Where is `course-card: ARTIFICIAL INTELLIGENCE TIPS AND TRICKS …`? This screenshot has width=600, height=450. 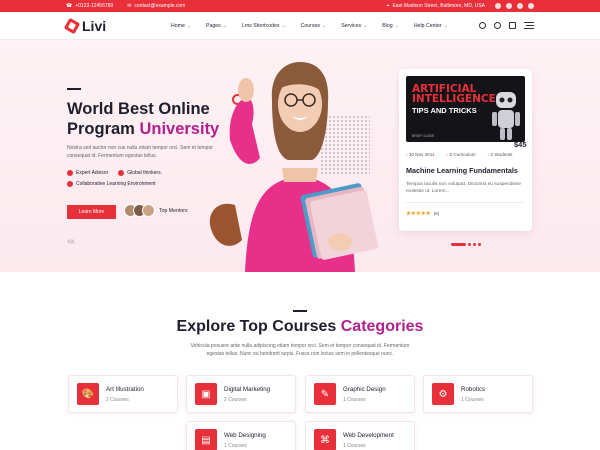 course-card: ARTIFICIAL INTELLIGENCE TIPS AND TRICKS … is located at coordinates (465, 150).